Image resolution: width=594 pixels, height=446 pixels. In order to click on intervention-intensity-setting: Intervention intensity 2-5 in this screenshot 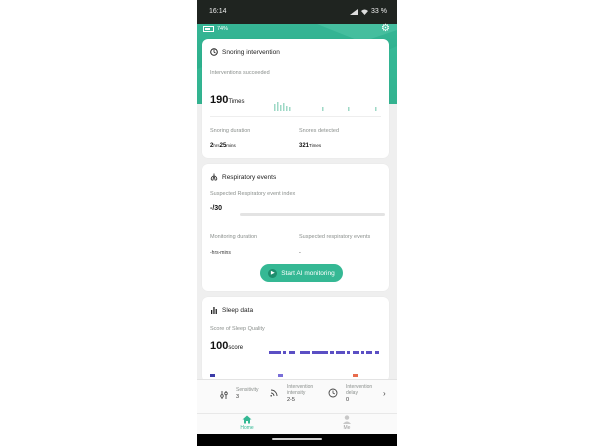, I will do `click(302, 393)`.